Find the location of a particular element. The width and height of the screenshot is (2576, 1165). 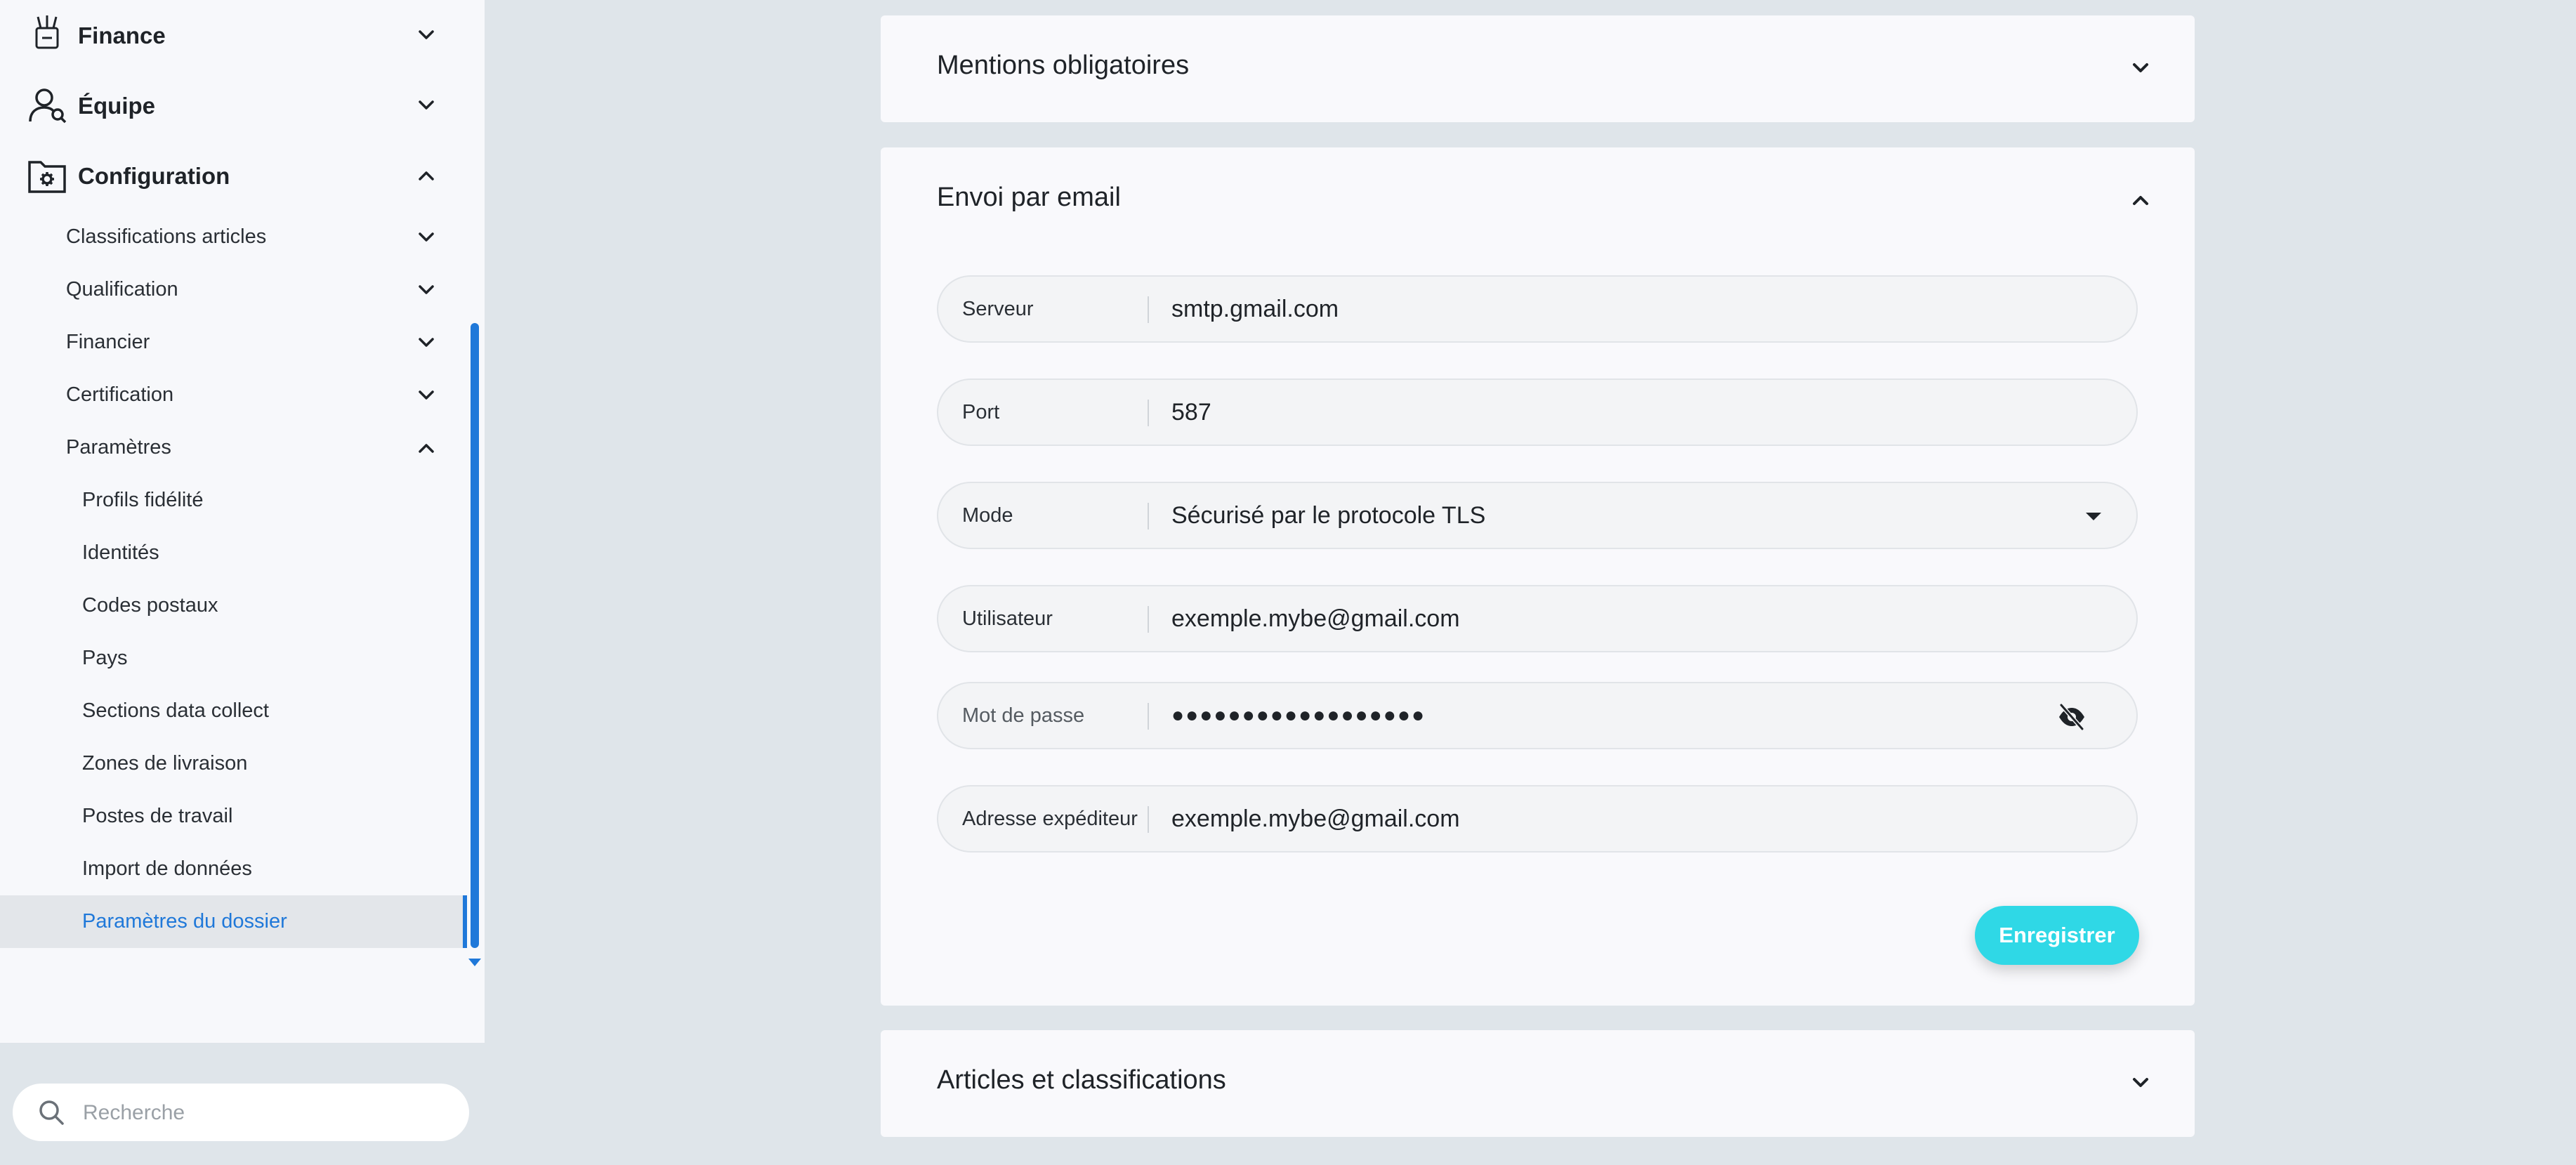

server-input: smtp.gmail.com is located at coordinates (1255, 309).